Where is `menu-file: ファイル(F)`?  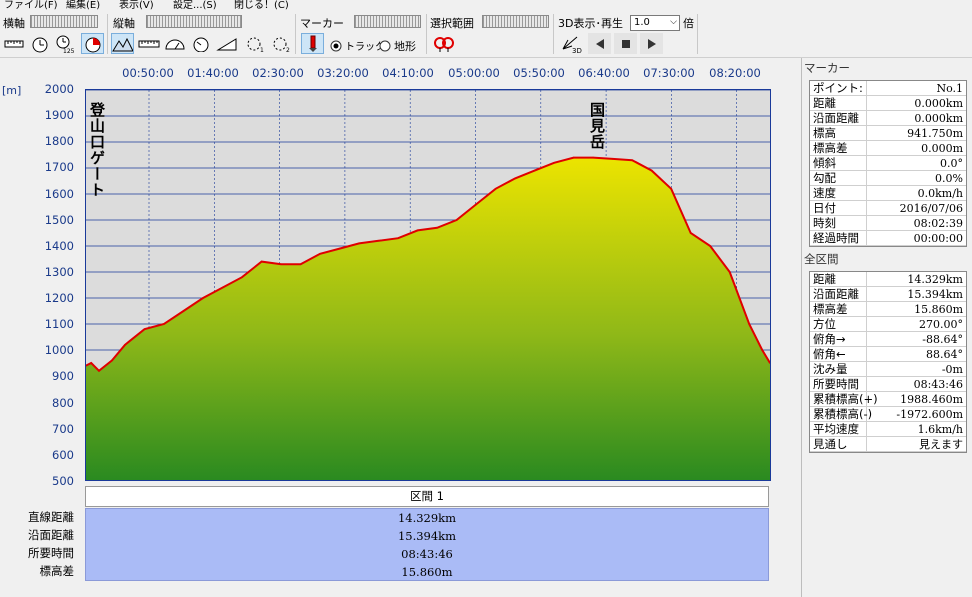
menu-file: ファイル(F) is located at coordinates (31, 5).